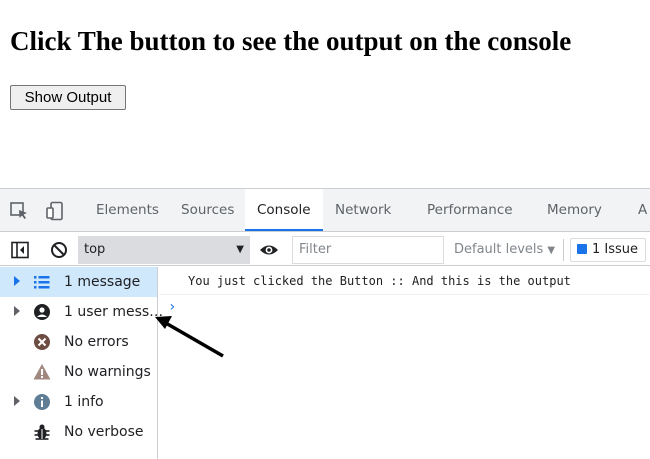  Describe the element at coordinates (42, 282) in the screenshot. I see `list-icon` at that location.